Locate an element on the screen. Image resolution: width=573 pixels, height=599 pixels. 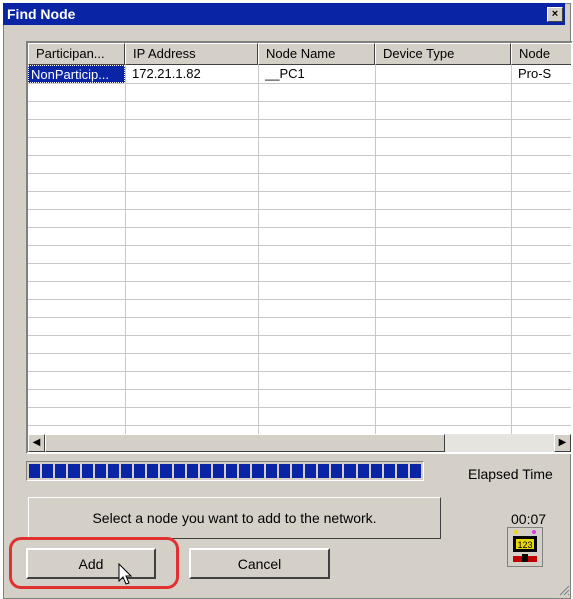
column-header-ip-address: IP Address is located at coordinates (191, 54).